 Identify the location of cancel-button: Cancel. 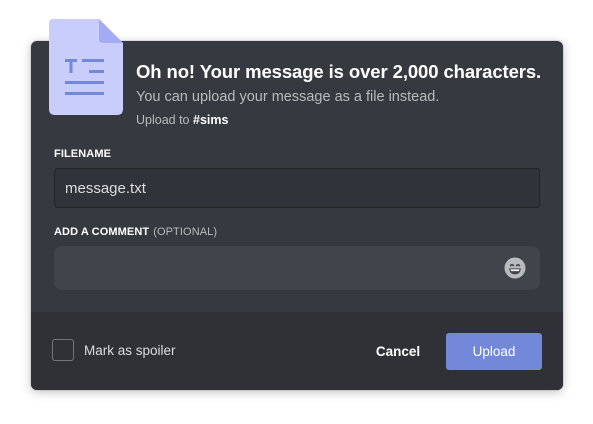
(398, 351).